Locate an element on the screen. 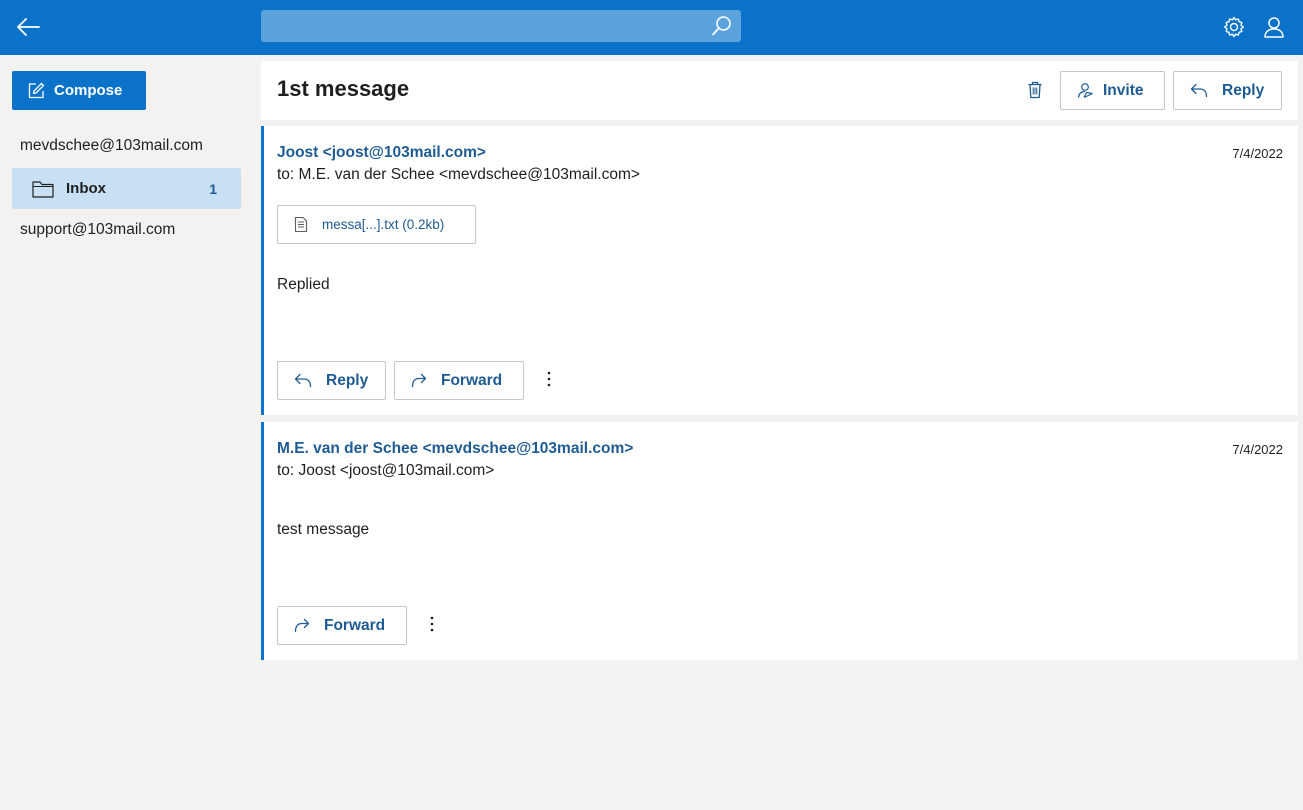  reply-button: Reply is located at coordinates (1227, 90).